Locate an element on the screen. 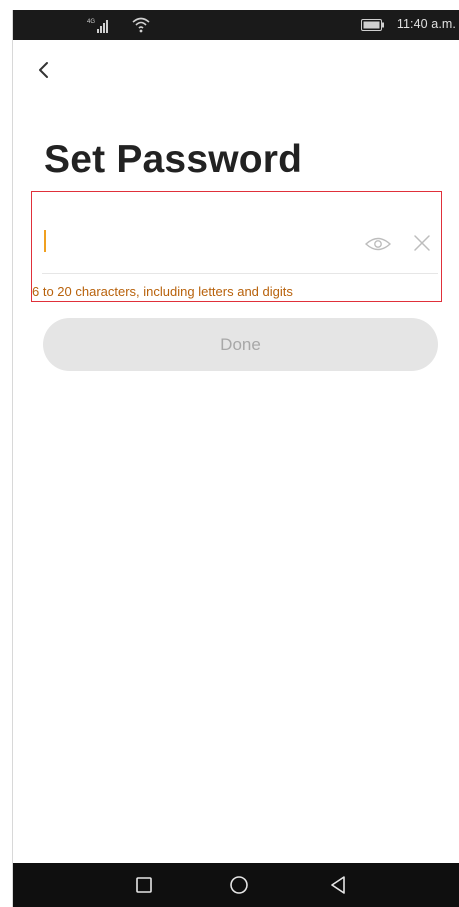 This screenshot has height=907, width=459. field-divider is located at coordinates (240, 273).